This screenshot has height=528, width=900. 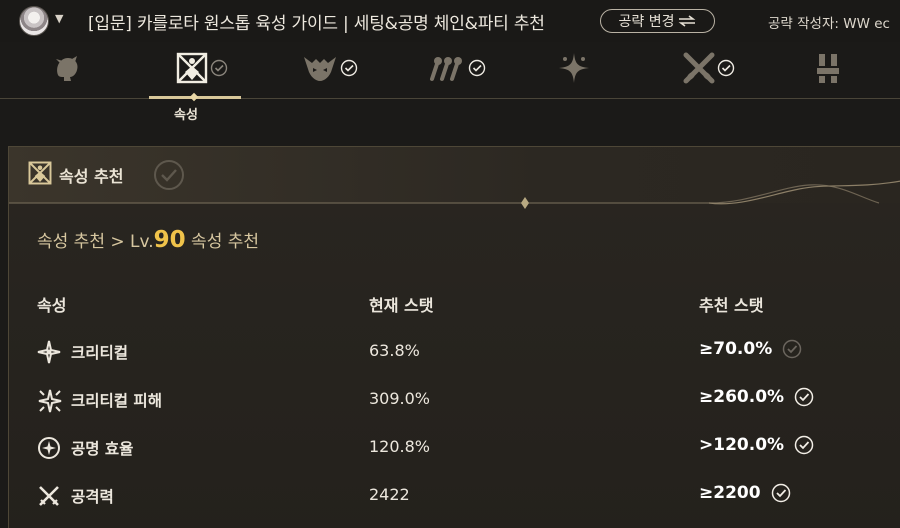 I want to click on tab-attribute-label: 속성, so click(x=186, y=115).